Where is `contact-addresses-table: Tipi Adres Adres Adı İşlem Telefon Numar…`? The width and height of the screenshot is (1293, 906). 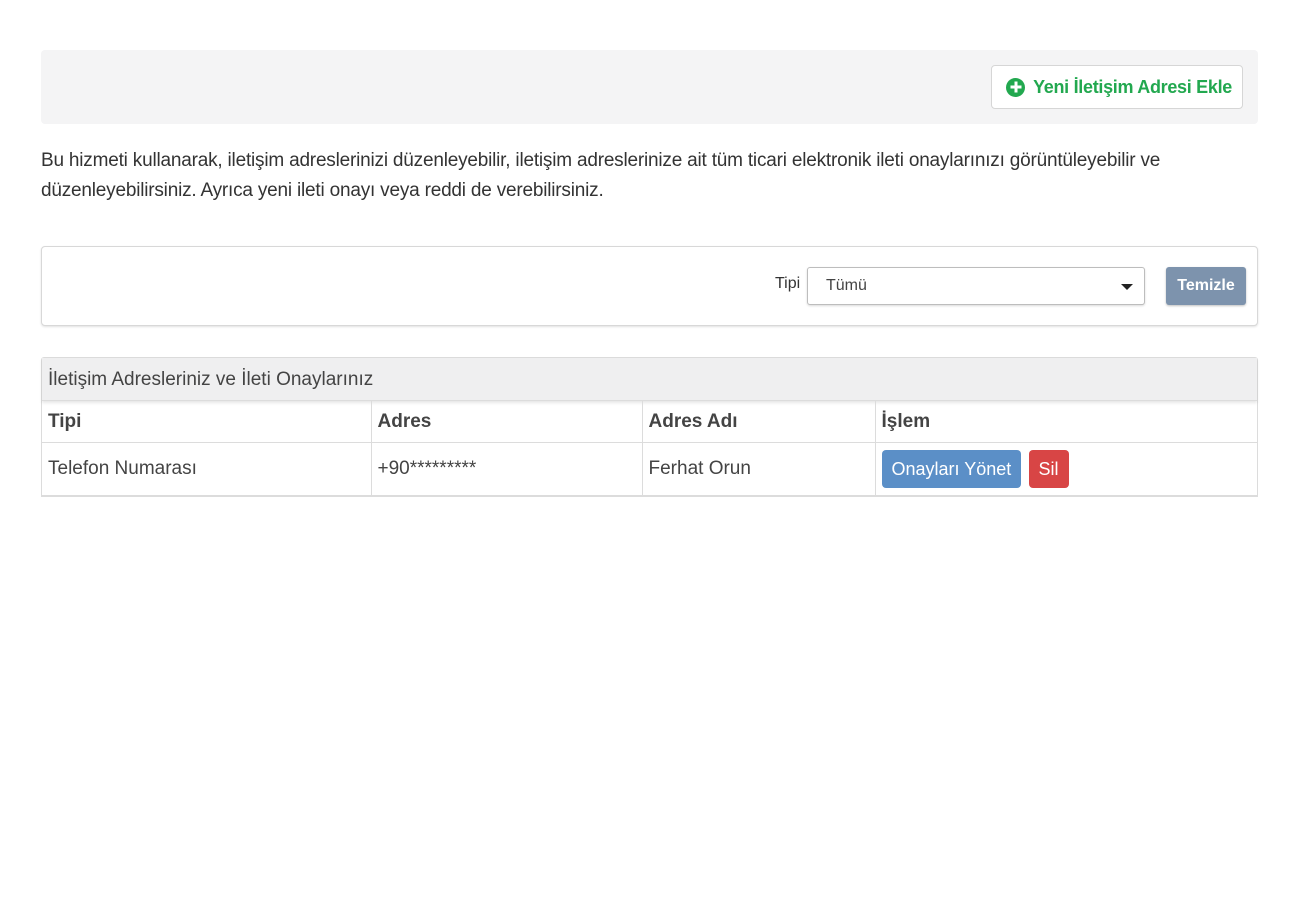
contact-addresses-table: Tipi Adres Adres Adı İşlem Telefon Numar… is located at coordinates (649, 448).